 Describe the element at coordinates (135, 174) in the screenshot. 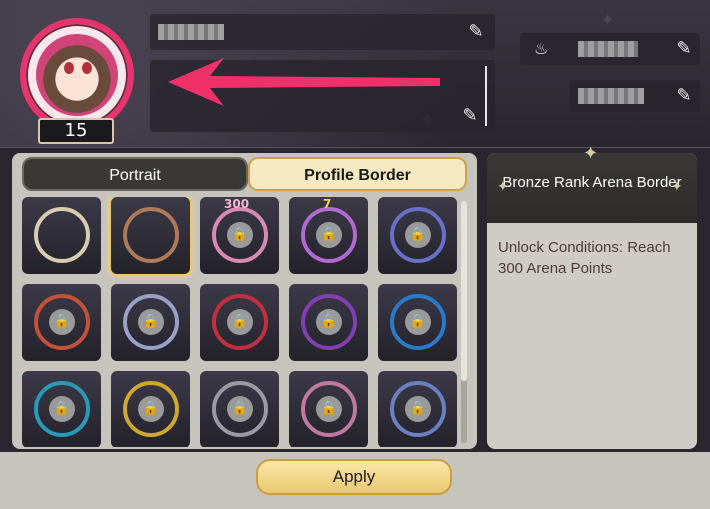

I see `tab-portrait: Portrait` at that location.